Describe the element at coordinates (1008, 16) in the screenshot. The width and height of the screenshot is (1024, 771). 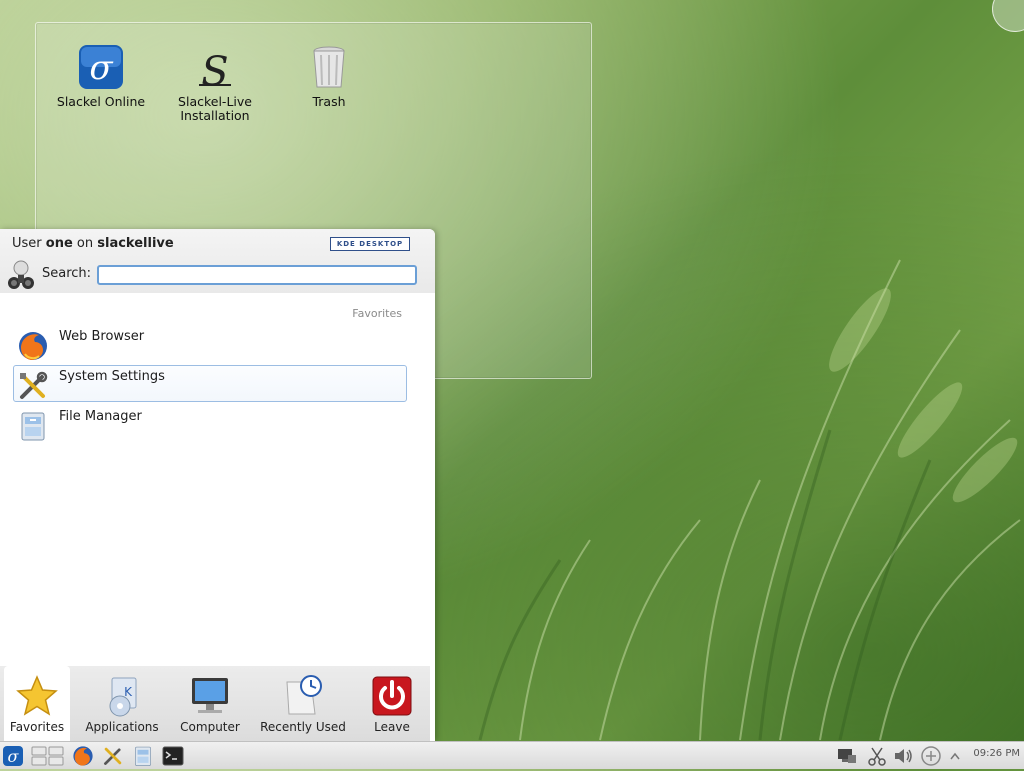
I see `desktop-toolbox-button` at that location.